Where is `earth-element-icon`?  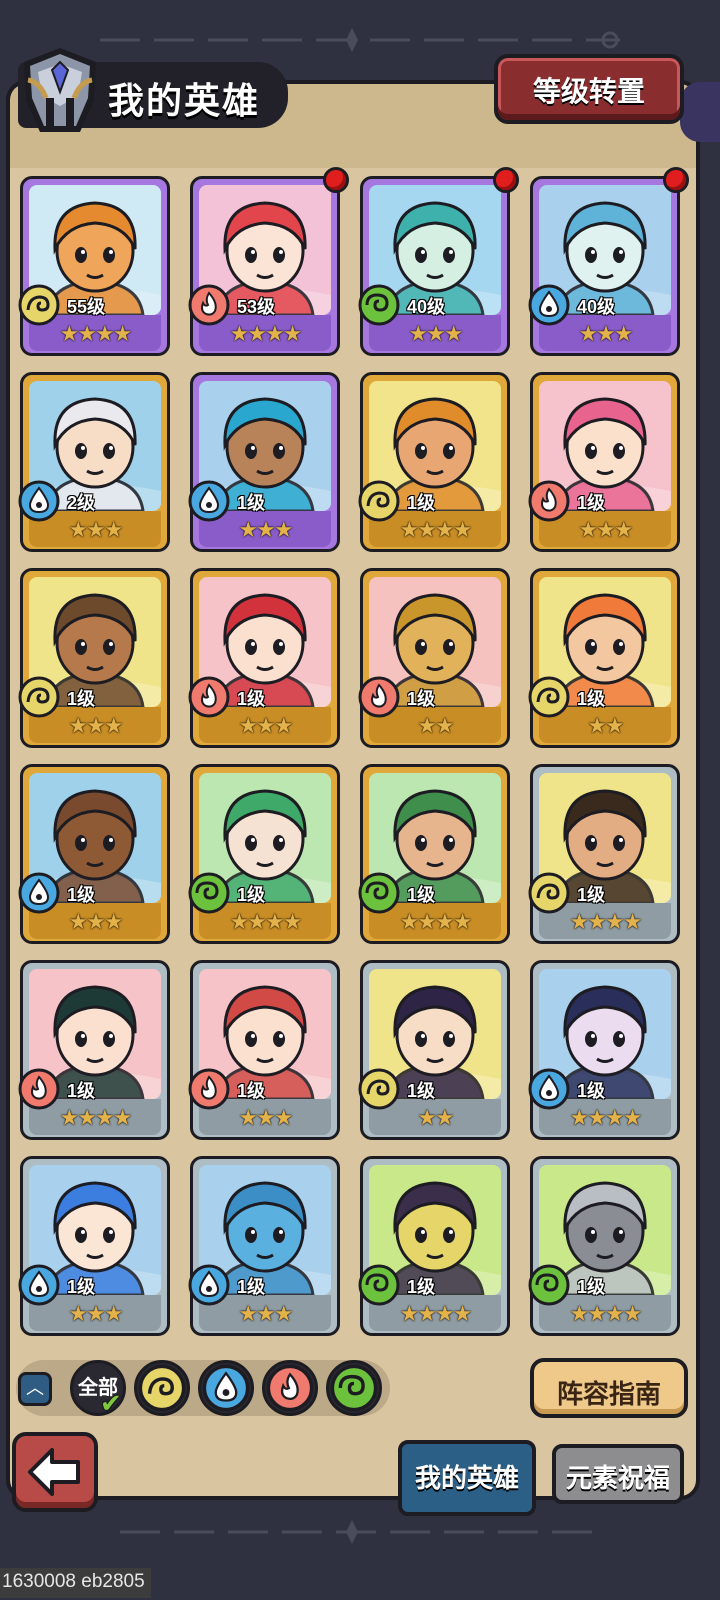 earth-element-icon is located at coordinates (162, 1390).